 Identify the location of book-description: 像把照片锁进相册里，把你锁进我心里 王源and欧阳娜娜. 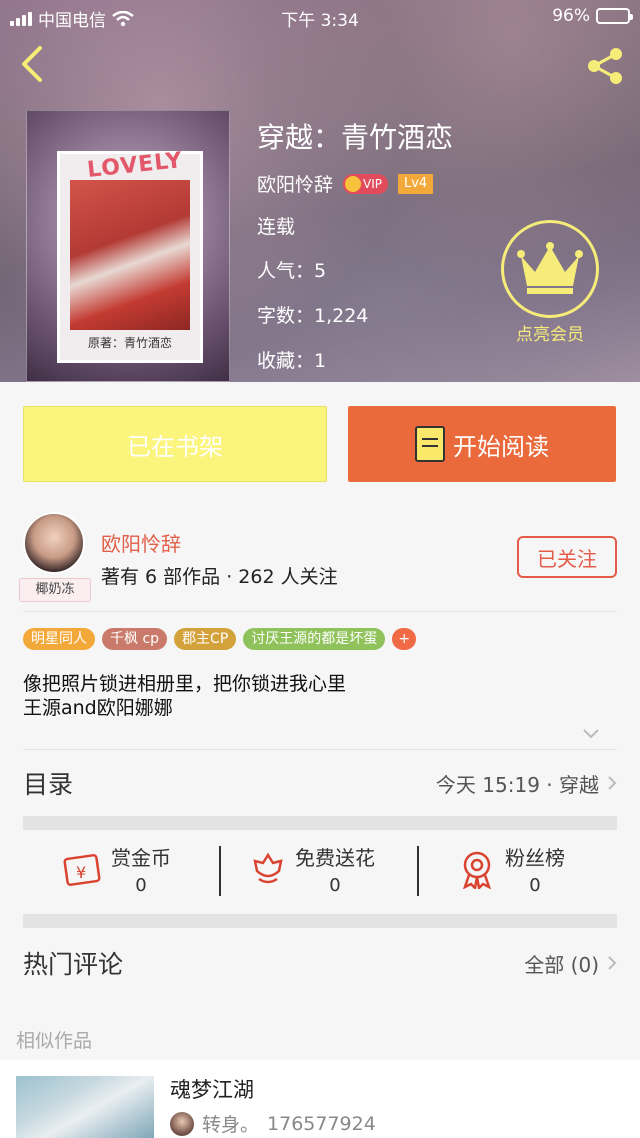
(184, 696).